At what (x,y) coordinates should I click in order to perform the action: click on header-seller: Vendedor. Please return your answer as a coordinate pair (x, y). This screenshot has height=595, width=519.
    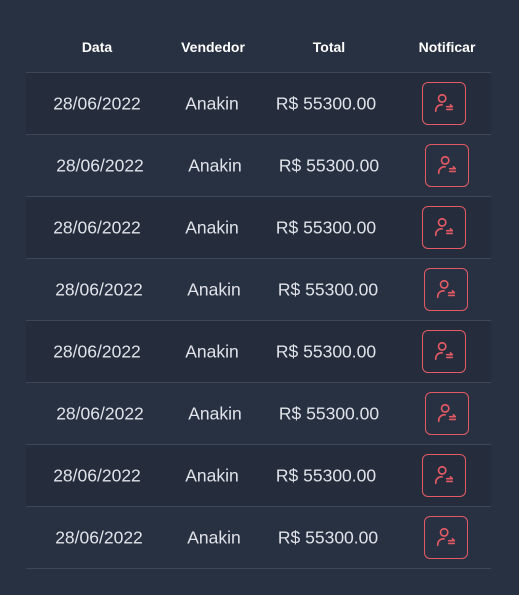
    Looking at the image, I should click on (213, 47).